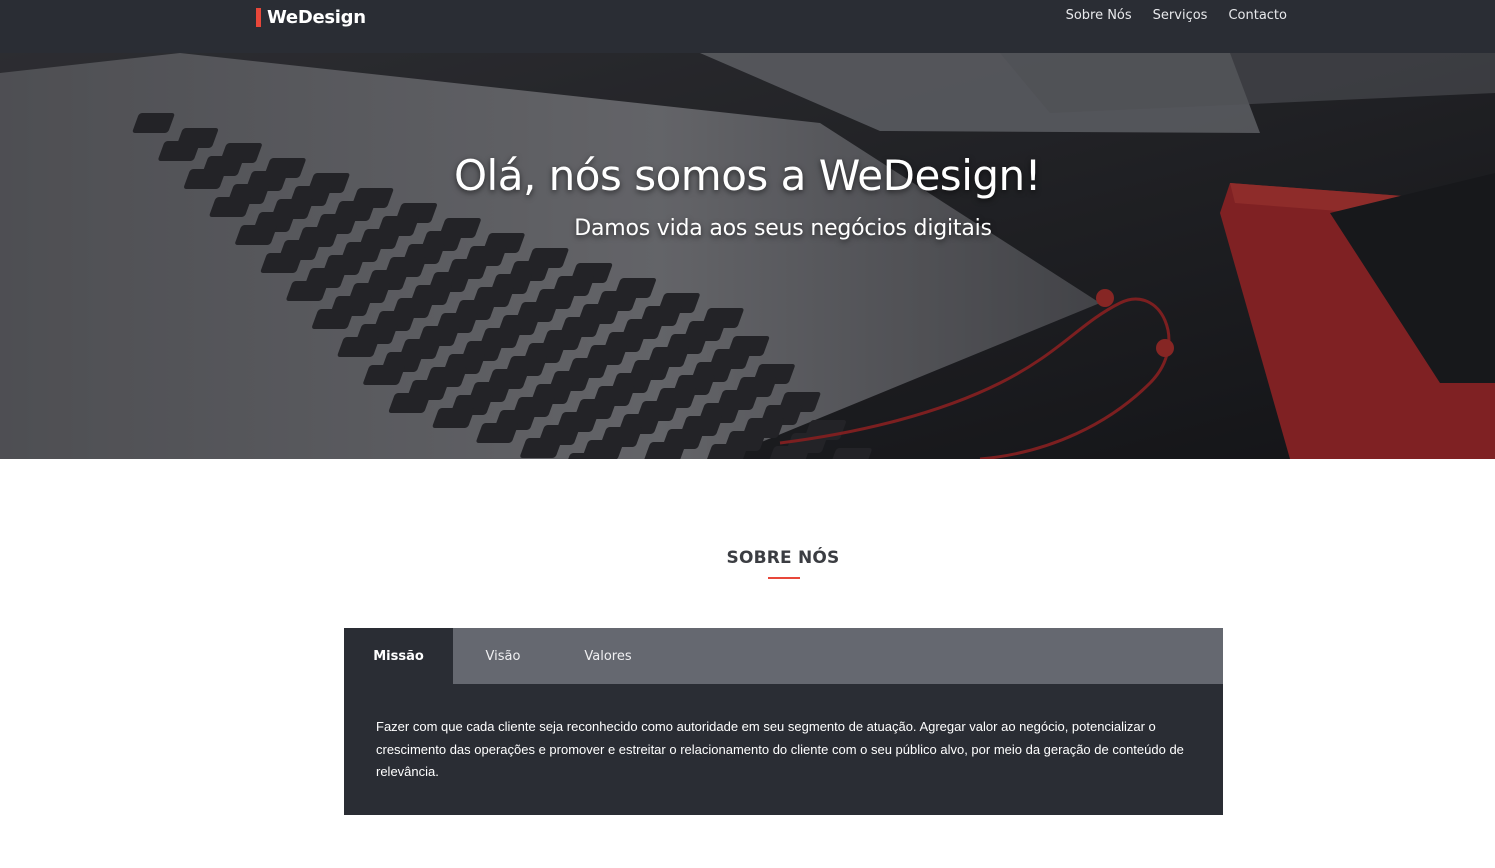 The width and height of the screenshot is (1495, 868). Describe the element at coordinates (783, 656) in the screenshot. I see `tab-bar: Missão Visão Valores` at that location.